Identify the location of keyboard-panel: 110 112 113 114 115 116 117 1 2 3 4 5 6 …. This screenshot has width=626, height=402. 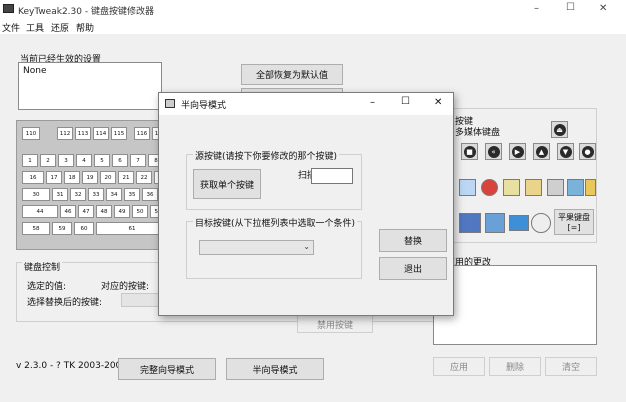
(96, 185).